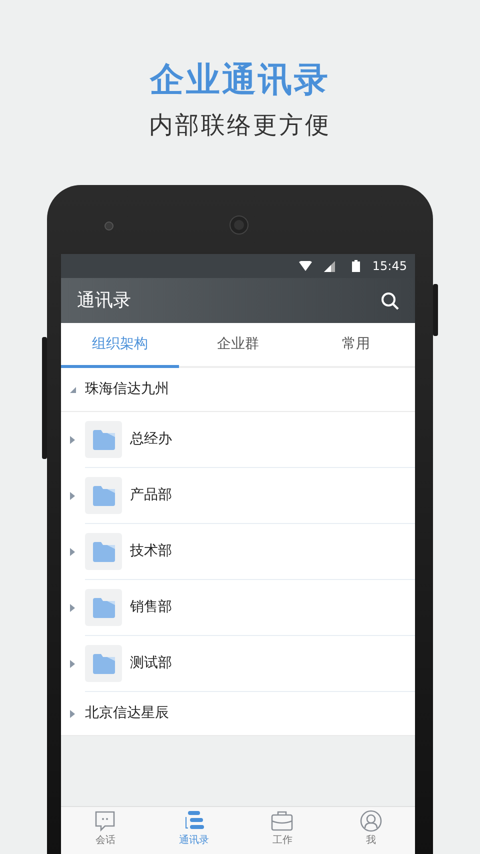 Image resolution: width=480 pixels, height=854 pixels. What do you see at coordinates (282, 821) in the screenshot?
I see `briefcase-icon` at bounding box center [282, 821].